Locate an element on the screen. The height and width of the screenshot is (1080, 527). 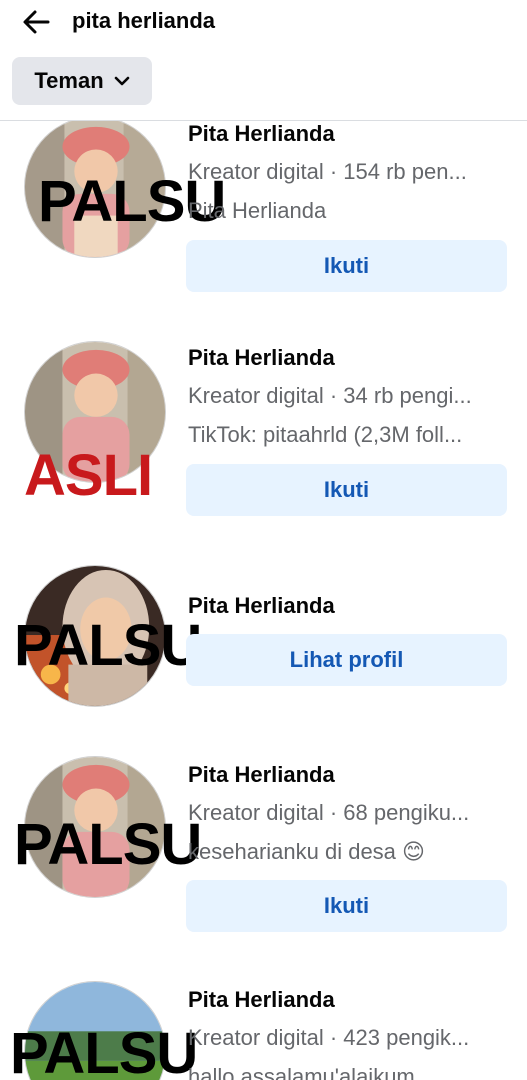
result-item: PALSU Pita Herlianda Lihat profil is located at coordinates (263, 640).